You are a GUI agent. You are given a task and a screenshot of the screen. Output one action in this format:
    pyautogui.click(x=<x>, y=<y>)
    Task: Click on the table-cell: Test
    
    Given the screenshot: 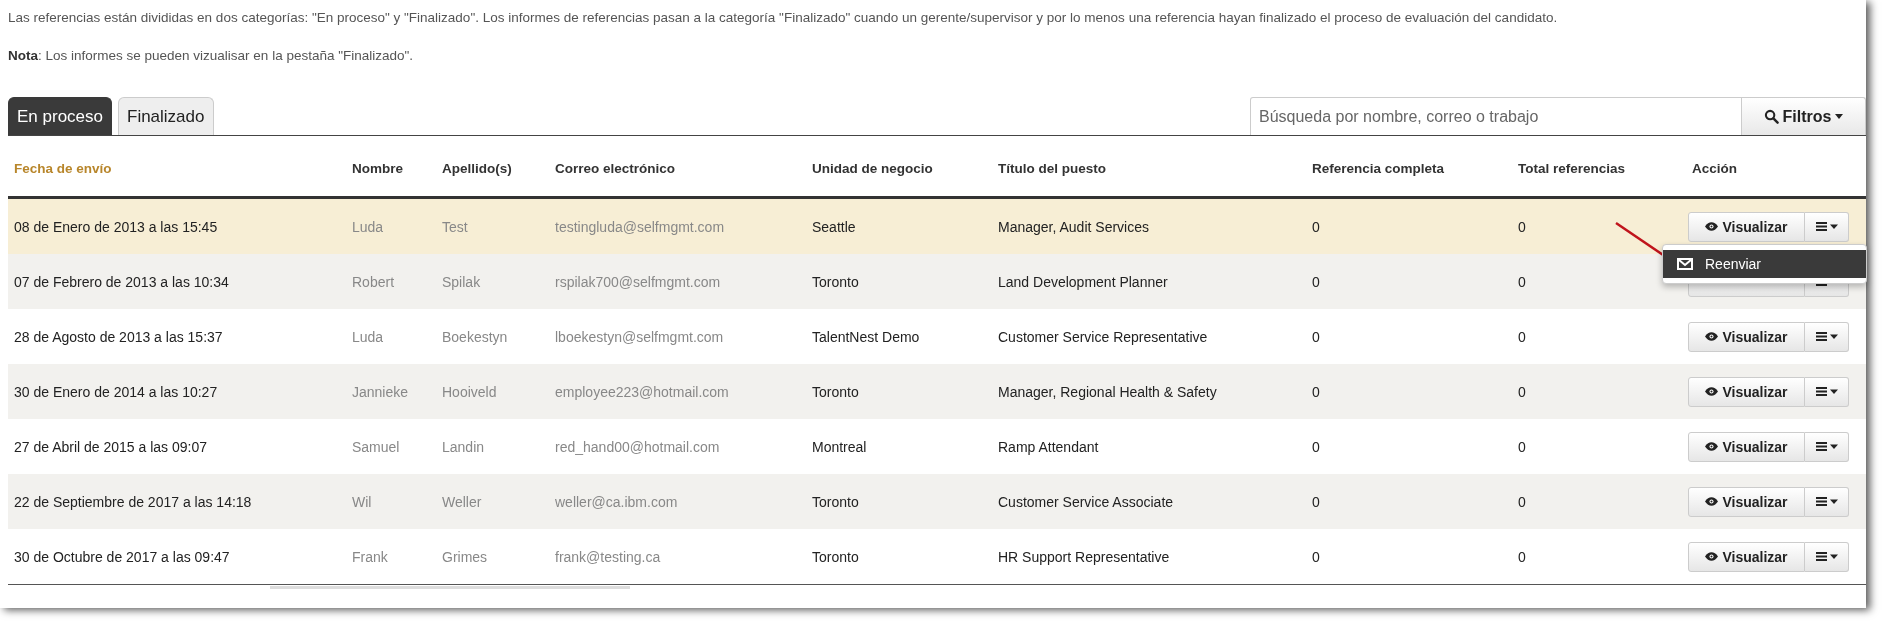 What is the action you would take?
    pyautogui.click(x=455, y=226)
    